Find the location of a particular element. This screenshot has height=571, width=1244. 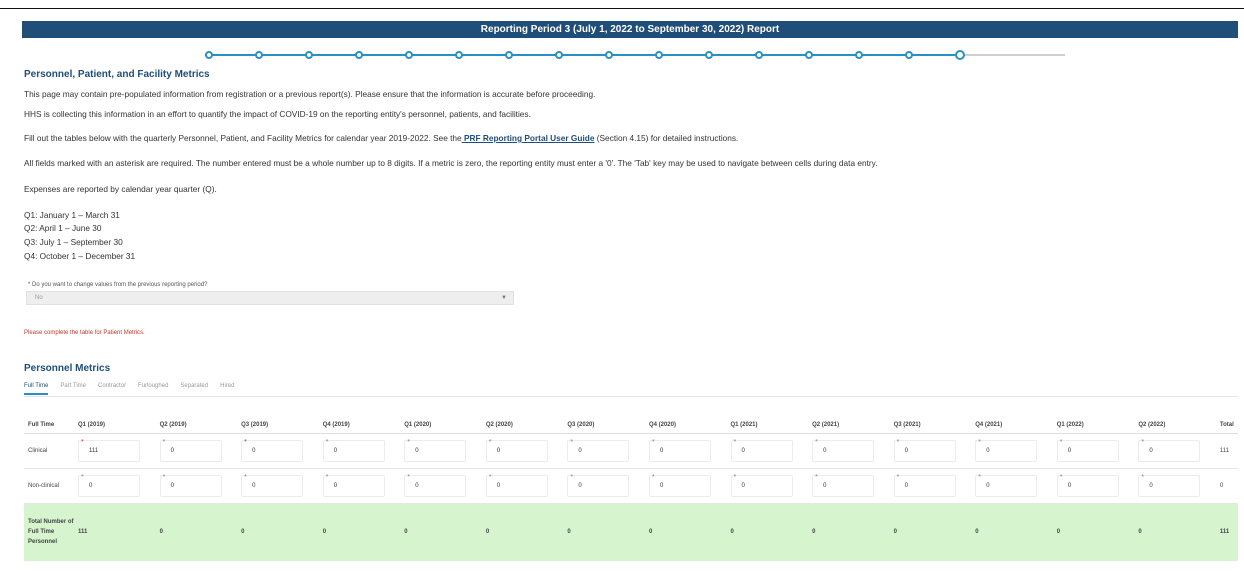

page-title: Personnel, Patient, and Facility Metrics is located at coordinates (117, 74).